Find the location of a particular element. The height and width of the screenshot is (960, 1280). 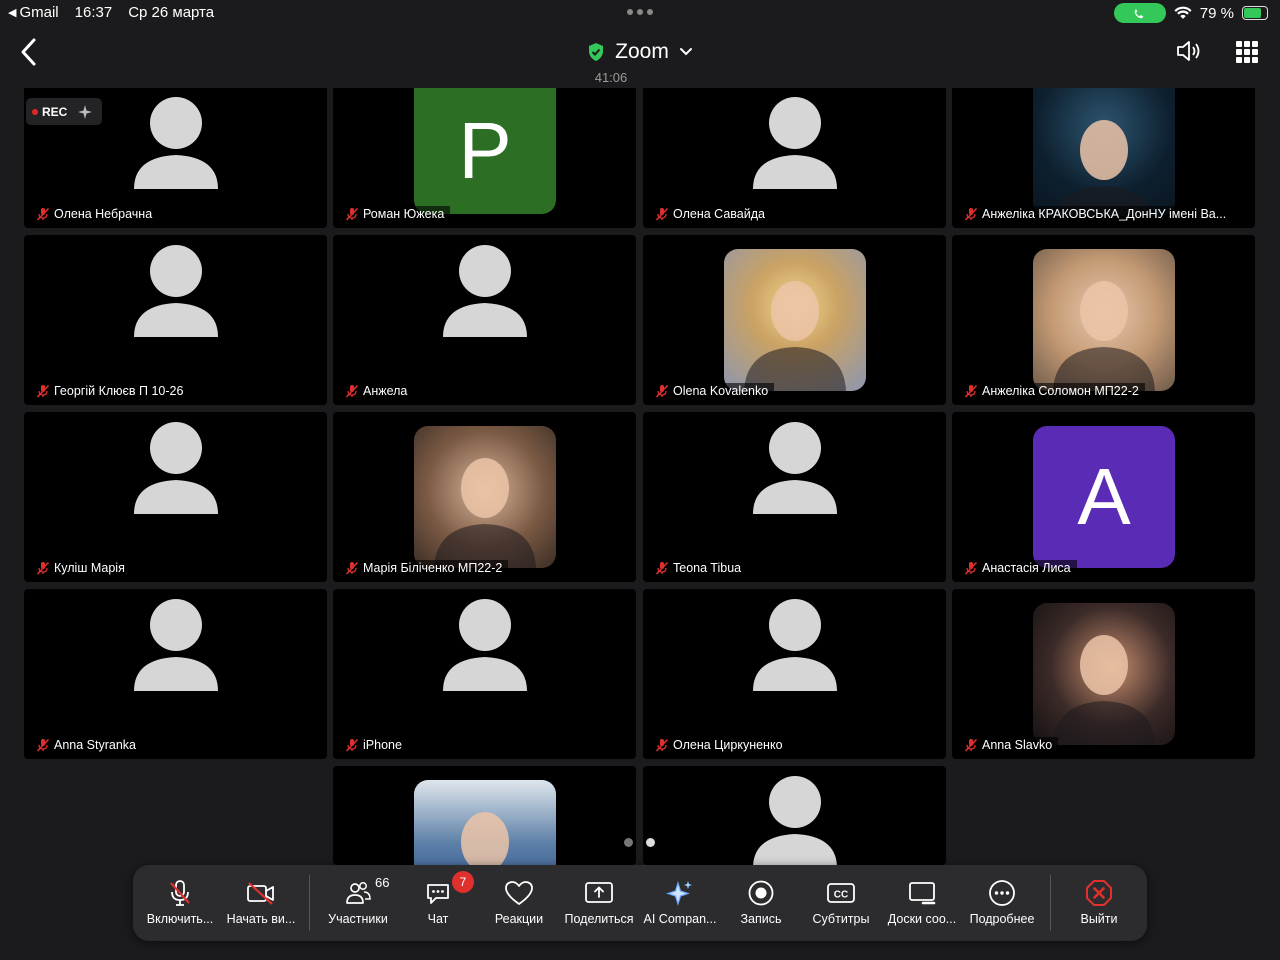

participant-name: Teona Tibua is located at coordinates (707, 568).